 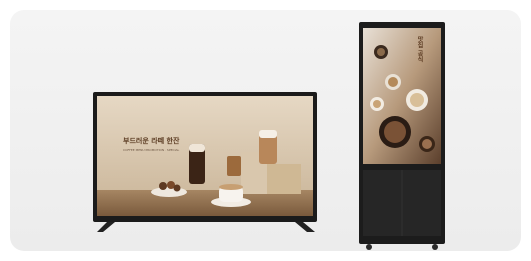 I want to click on kiosk-illustration, so click(x=402, y=136).